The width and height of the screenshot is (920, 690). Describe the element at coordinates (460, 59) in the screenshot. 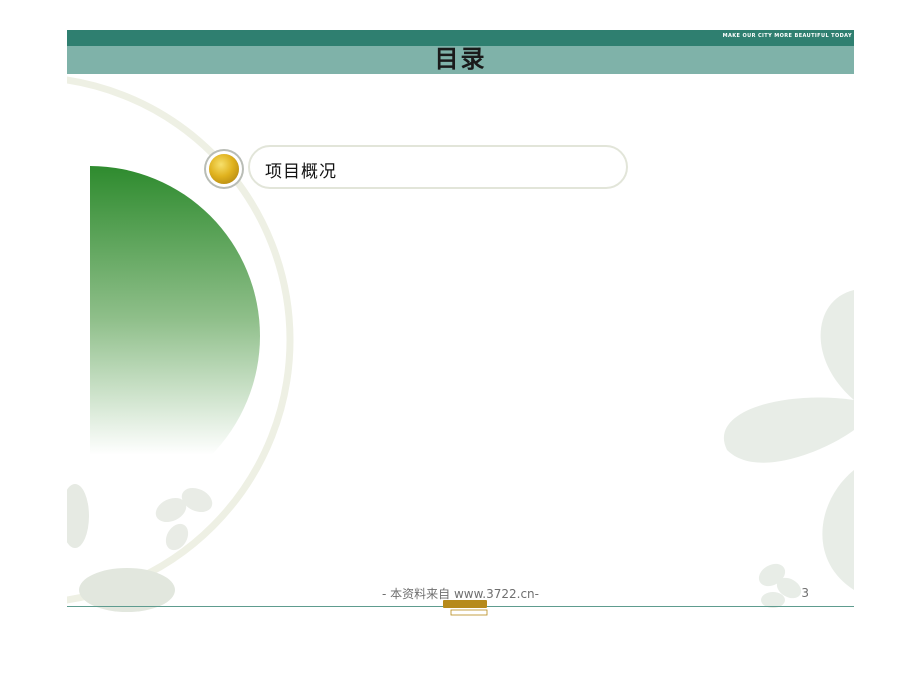

I see `page-title: 目录` at that location.